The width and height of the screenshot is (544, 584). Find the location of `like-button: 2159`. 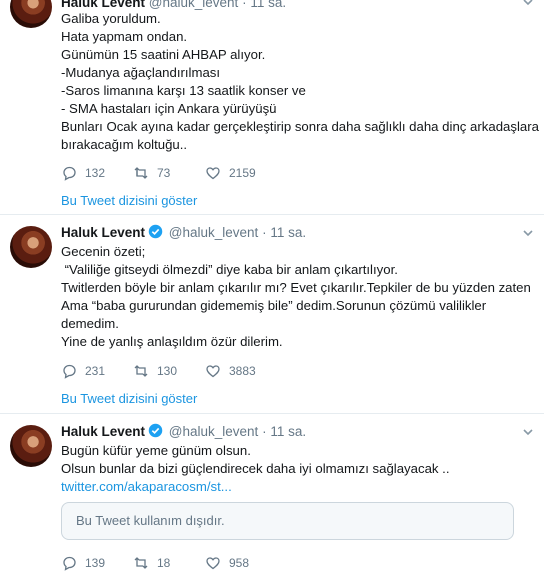

like-button: 2159 is located at coordinates (230, 173).